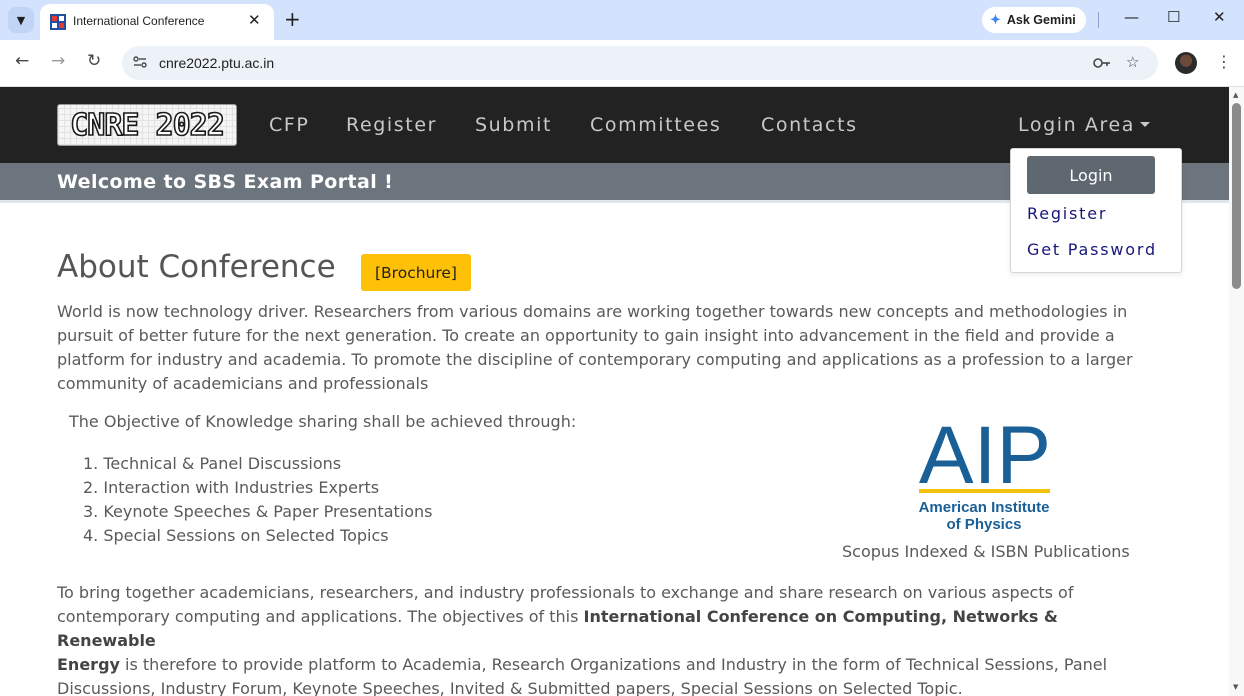 Image resolution: width=1244 pixels, height=696 pixels. Describe the element at coordinates (217, 63) in the screenshot. I see `url-text: cnre2022.ptu.ac.in` at that location.